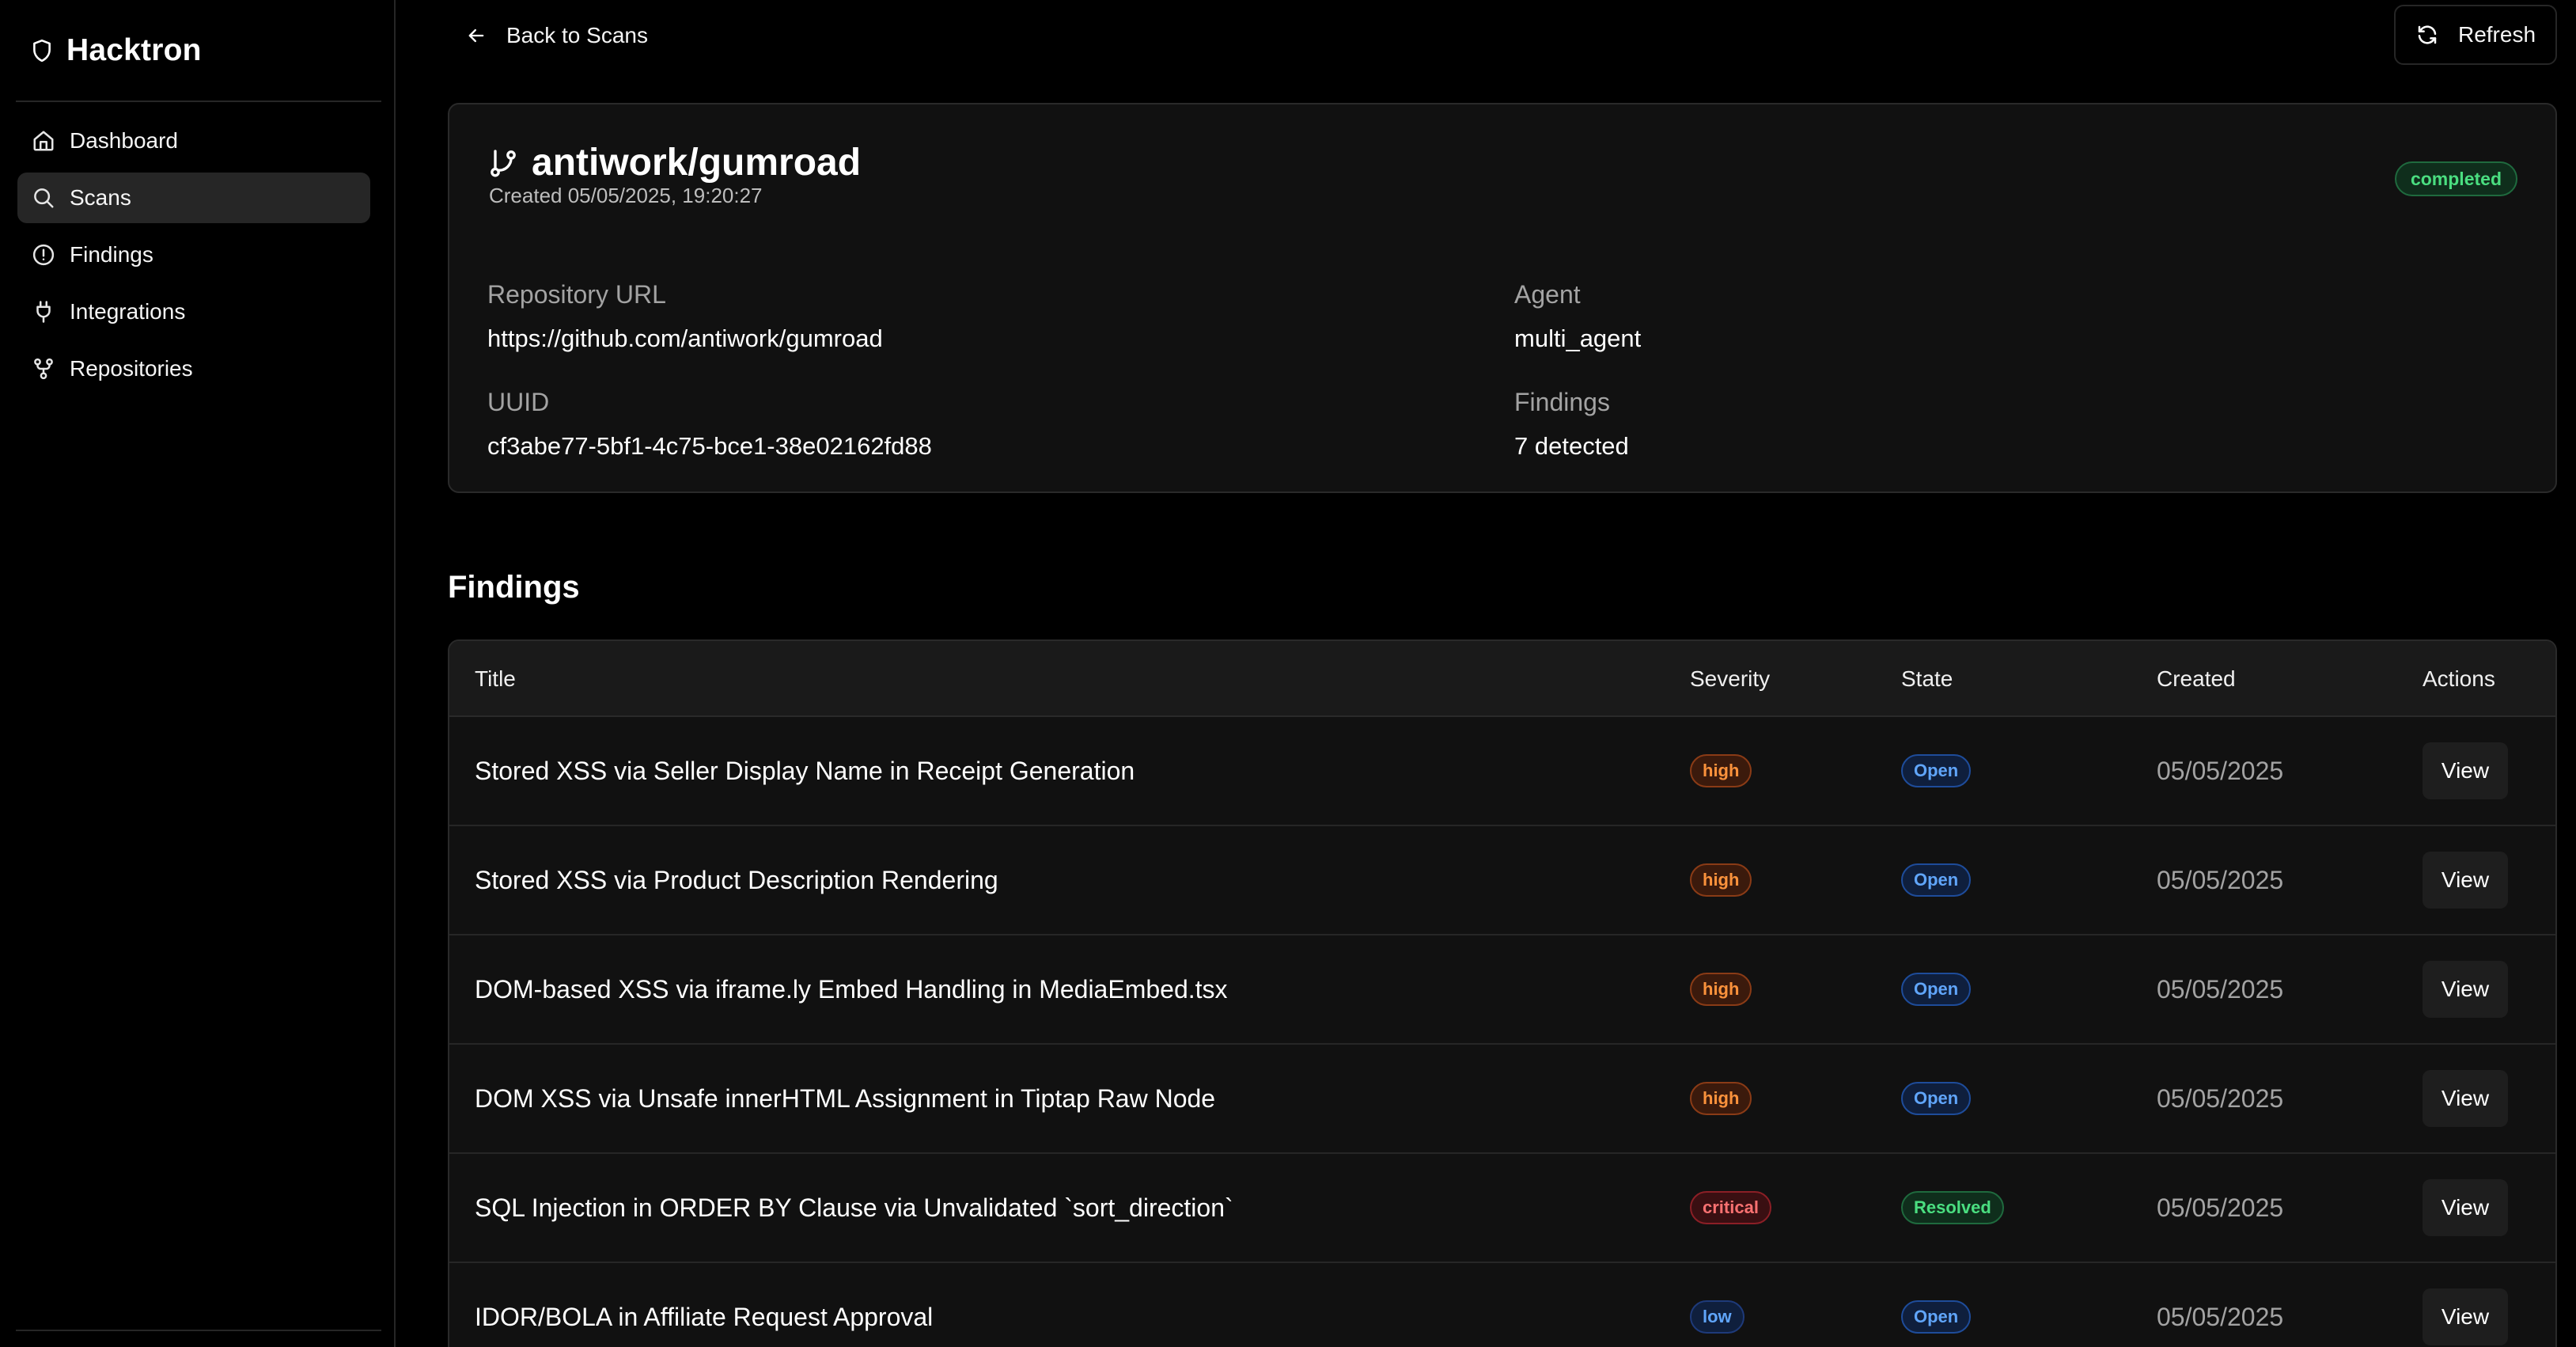  Describe the element at coordinates (43, 141) in the screenshot. I see `home-icon` at that location.